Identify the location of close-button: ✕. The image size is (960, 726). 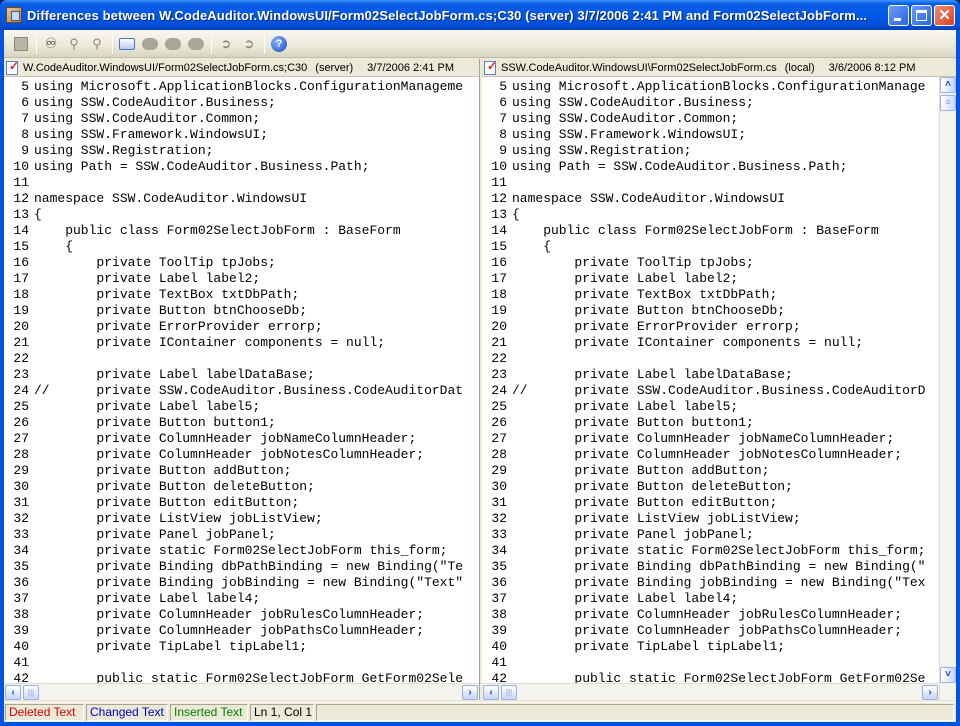
(944, 15).